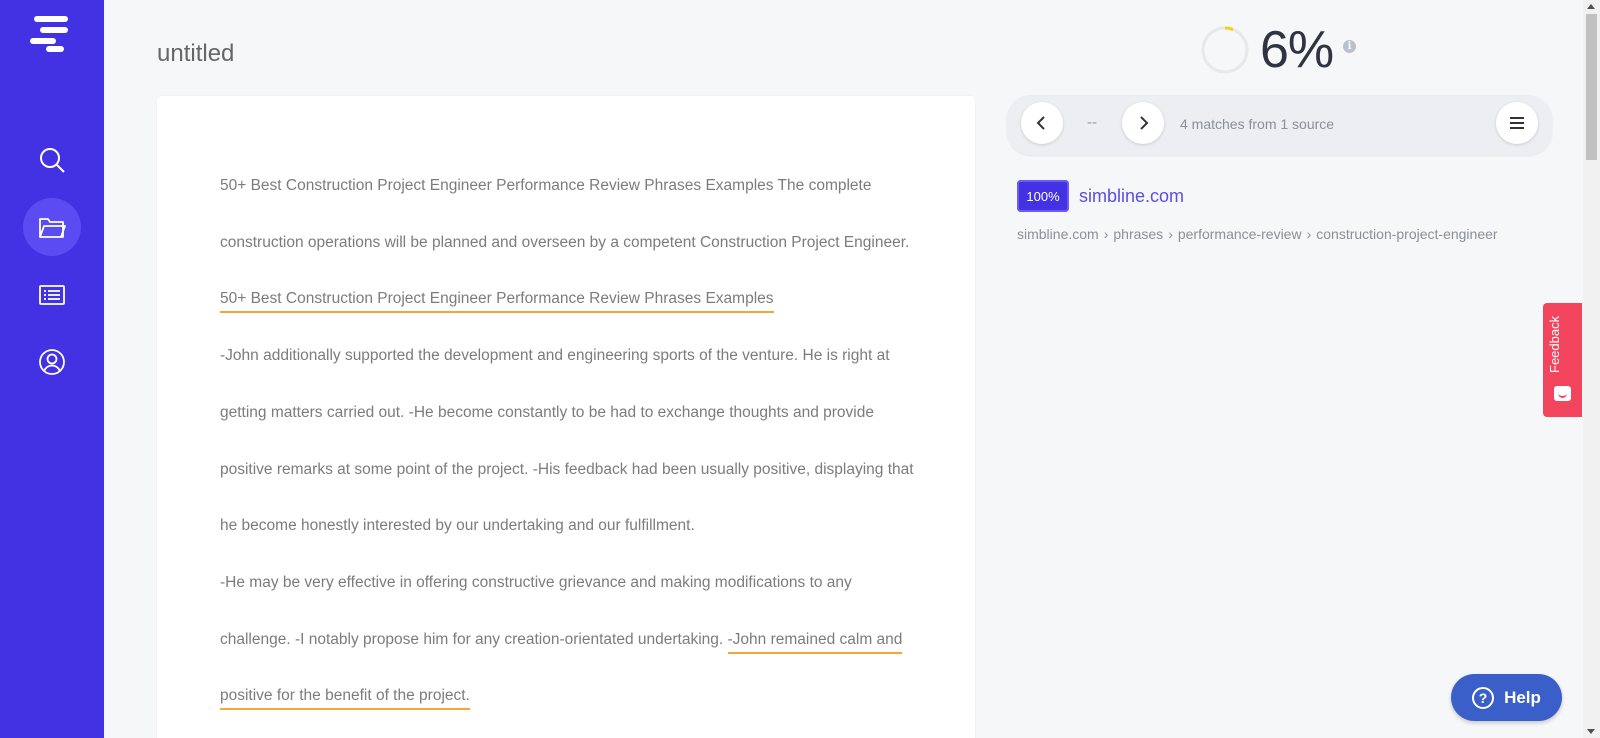 The width and height of the screenshot is (1600, 738). I want to click on nav-list, so click(52, 295).